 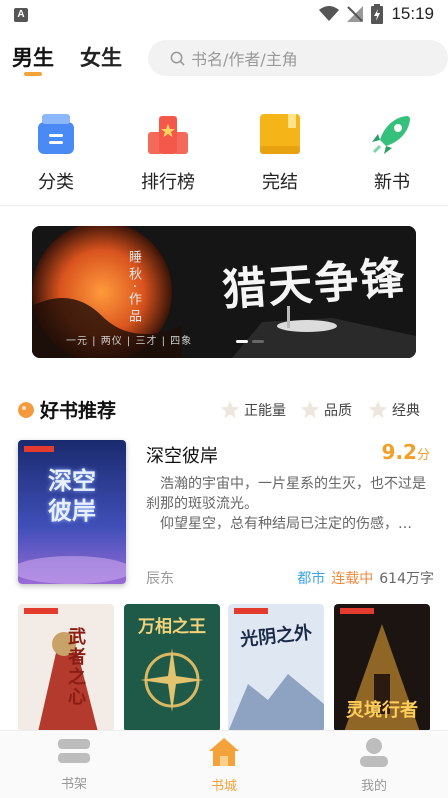 I want to click on wifi-icon, so click(x=329, y=13).